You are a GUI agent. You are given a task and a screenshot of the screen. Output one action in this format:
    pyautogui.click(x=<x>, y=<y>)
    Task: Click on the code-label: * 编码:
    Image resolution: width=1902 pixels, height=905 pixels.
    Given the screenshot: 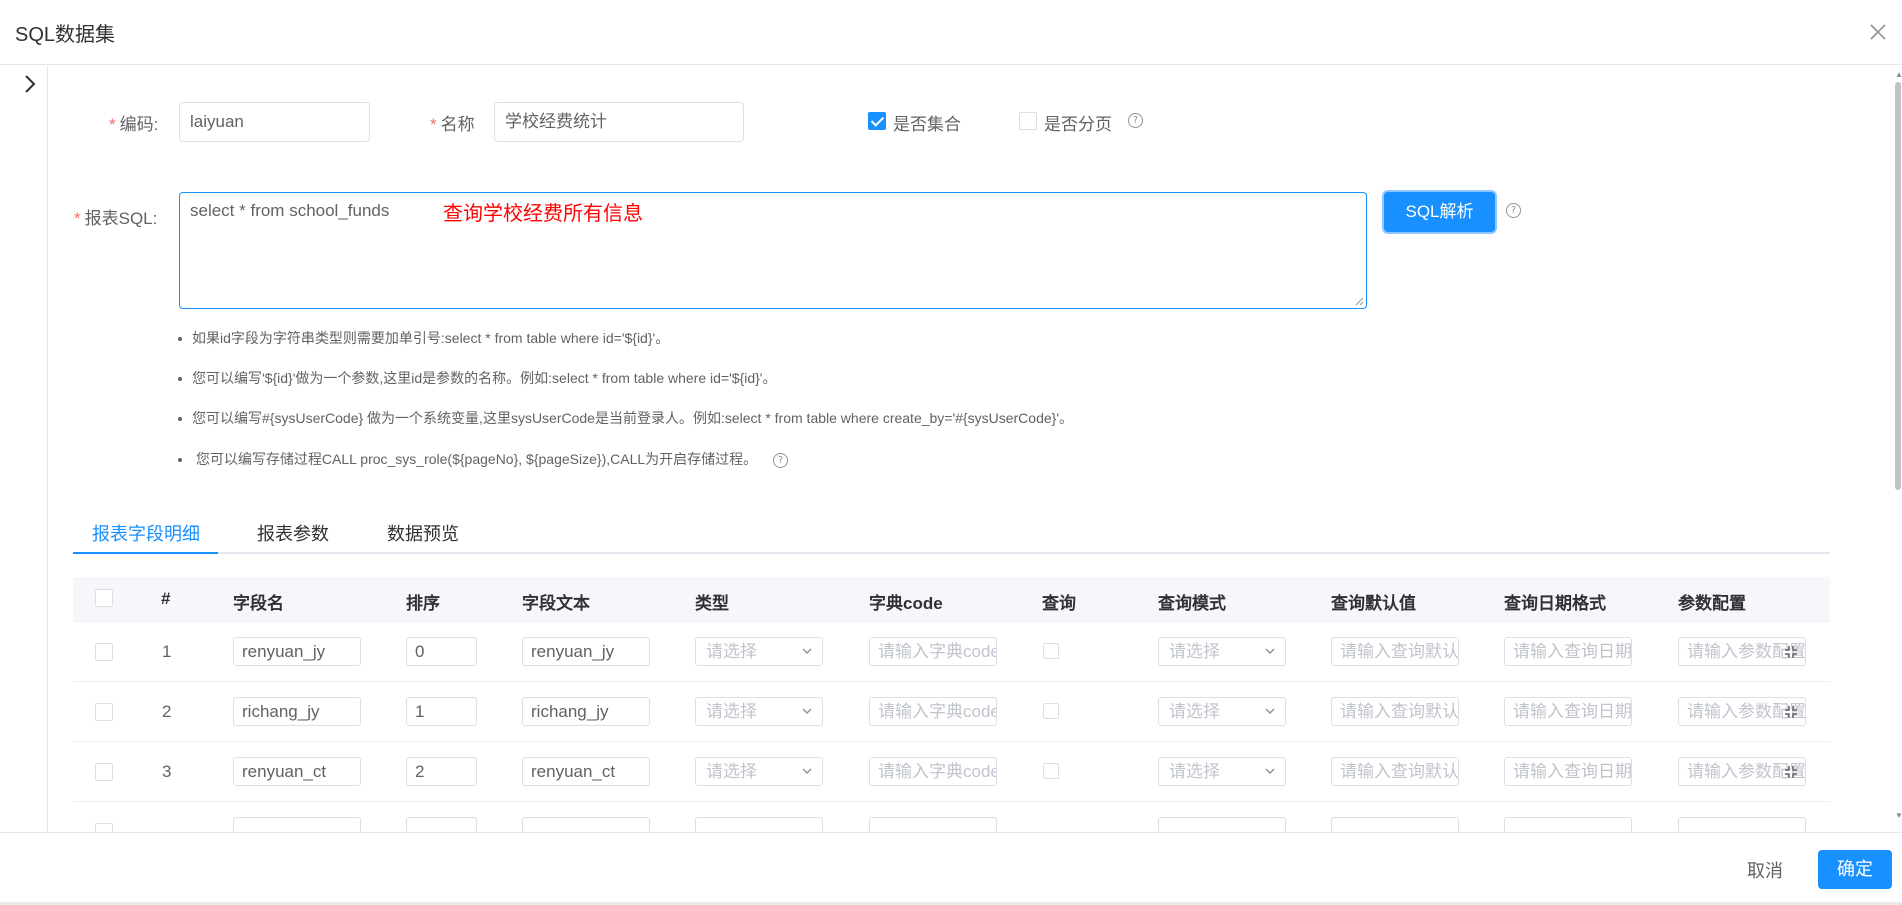 What is the action you would take?
    pyautogui.click(x=134, y=124)
    